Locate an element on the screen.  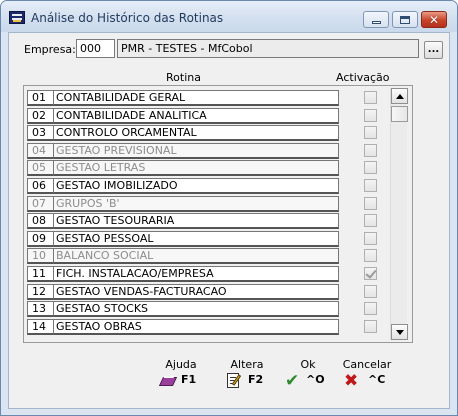
ajuda-button: Ajuda F1 is located at coordinates (181, 373).